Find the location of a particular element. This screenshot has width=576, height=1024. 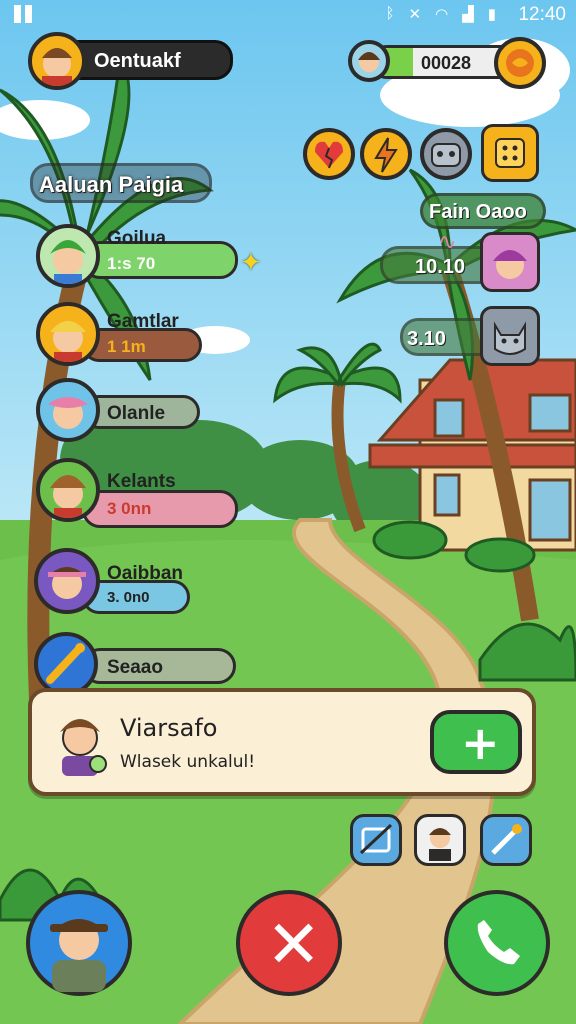

pause-icon is located at coordinates (25, 14).